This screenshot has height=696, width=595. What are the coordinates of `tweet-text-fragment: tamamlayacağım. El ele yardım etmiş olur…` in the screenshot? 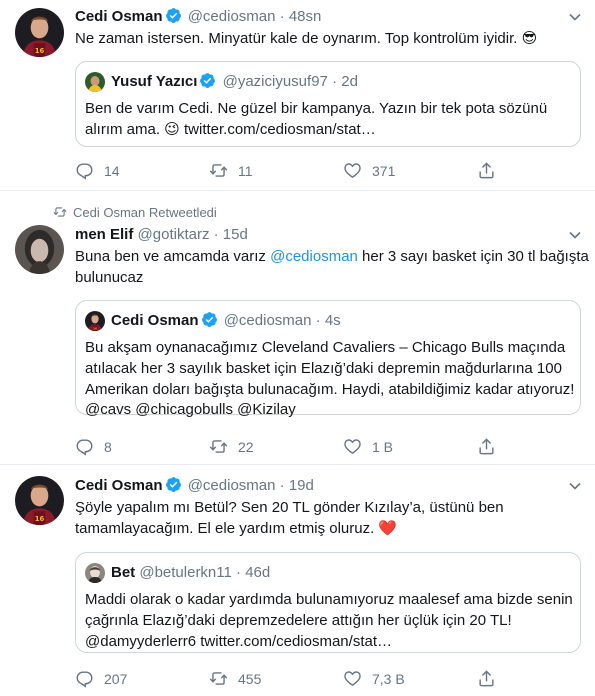 It's located at (236, 528).